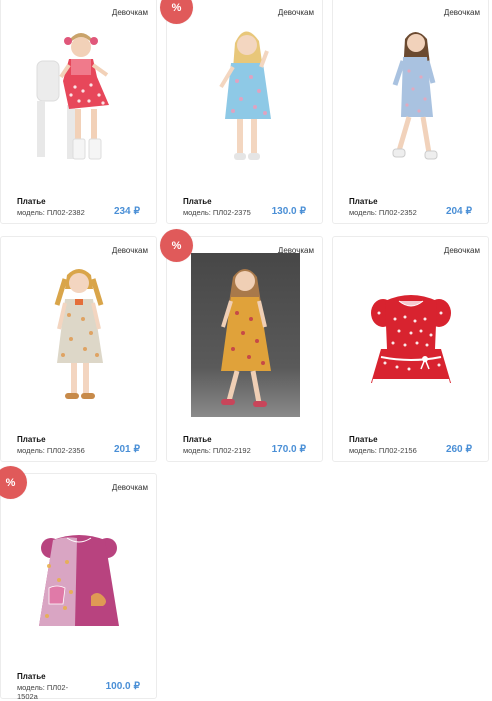 This screenshot has height=701, width=492. I want to click on product-price: 234 ₽, so click(127, 211).